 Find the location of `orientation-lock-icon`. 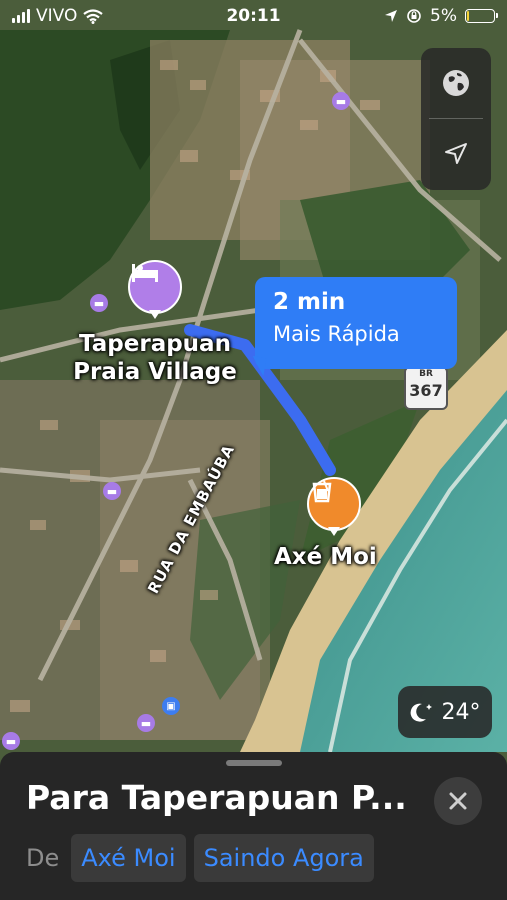

orientation-lock-icon is located at coordinates (414, 16).